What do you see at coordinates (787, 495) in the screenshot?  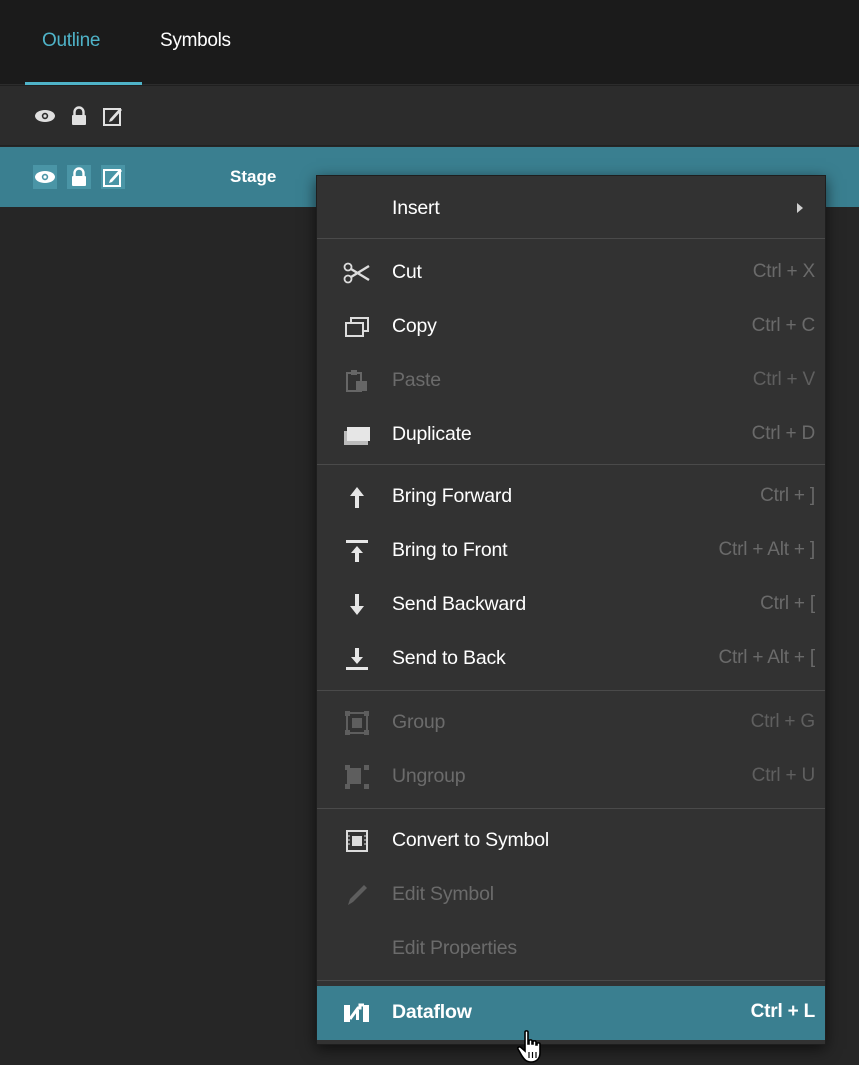 I see `shortcut-label: Ctrl + ]` at bounding box center [787, 495].